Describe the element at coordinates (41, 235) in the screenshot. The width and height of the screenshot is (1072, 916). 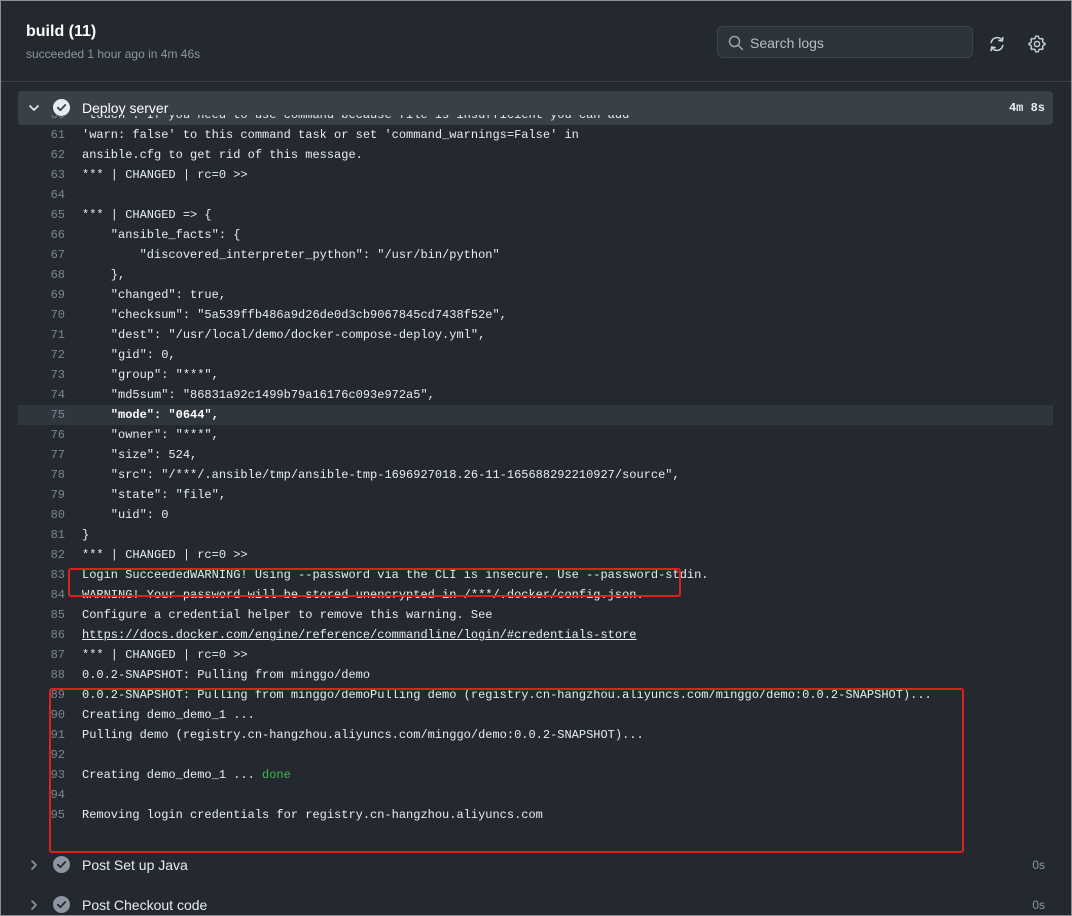
I see `line-number: 66` at that location.